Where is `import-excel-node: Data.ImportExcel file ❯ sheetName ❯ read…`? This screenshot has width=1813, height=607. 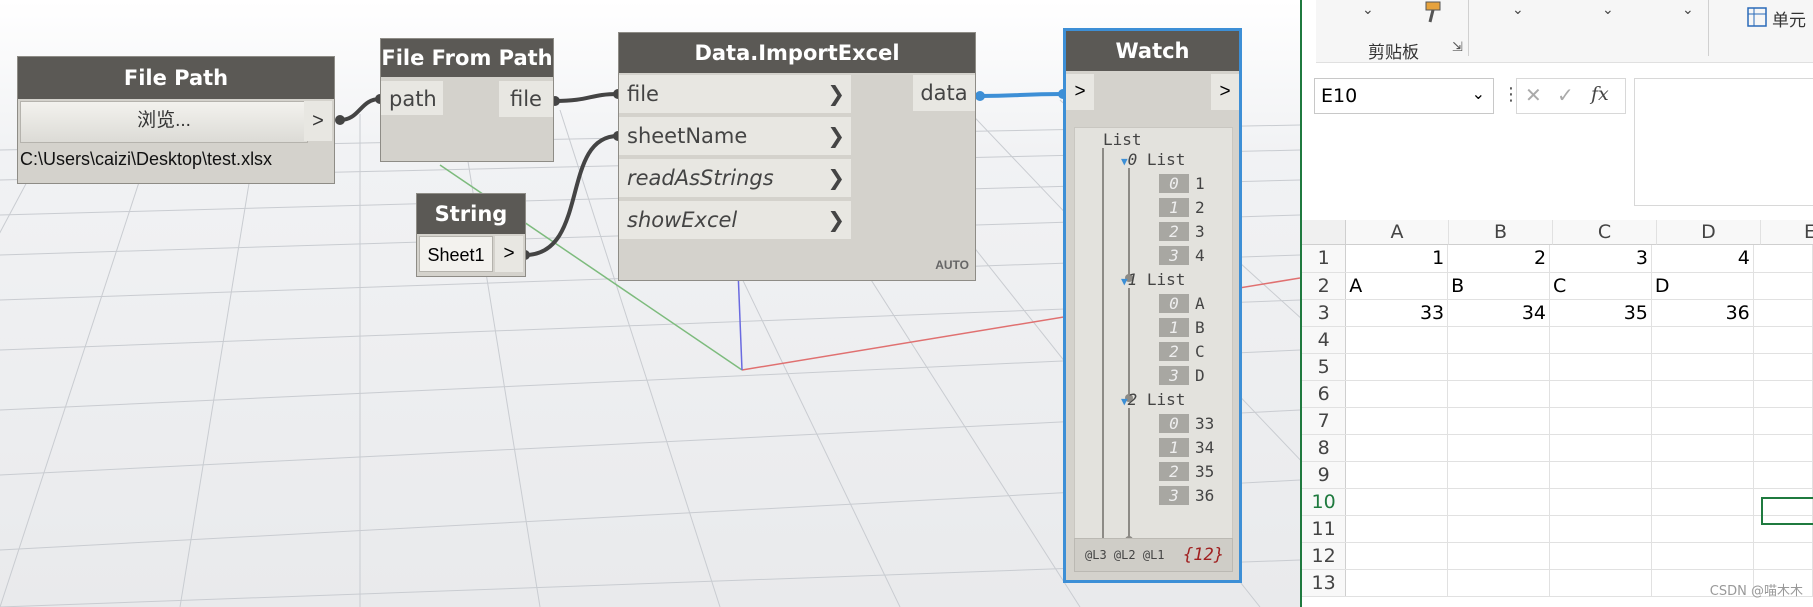 import-excel-node: Data.ImportExcel file ❯ sheetName ❯ read… is located at coordinates (797, 156).